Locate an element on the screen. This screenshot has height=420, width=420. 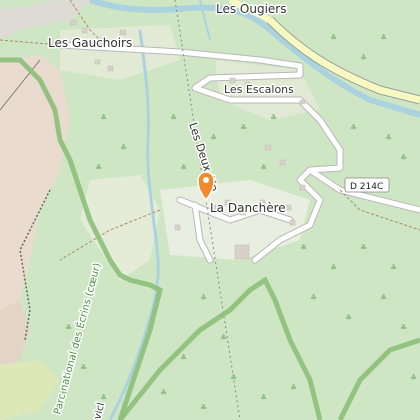
place-label-les-gauchoirs: Les Gauchoirs is located at coordinates (90, 43).